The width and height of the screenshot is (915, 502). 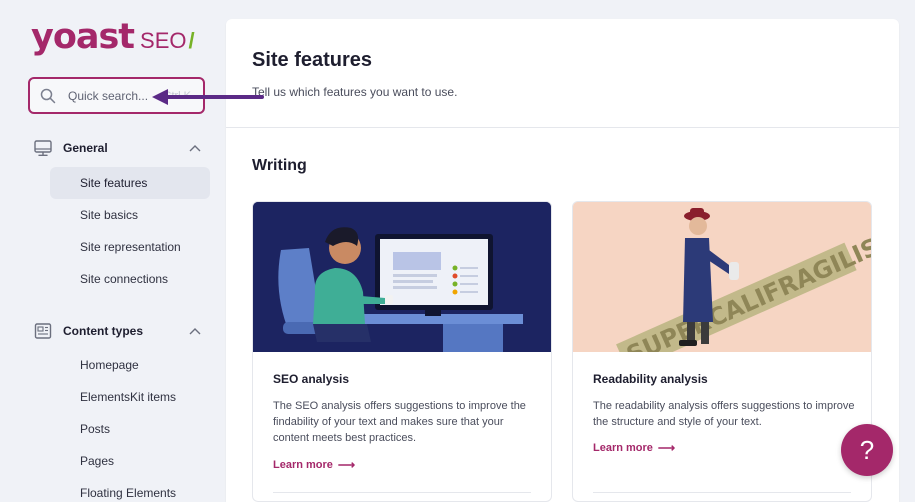 I want to click on help-button: ?, so click(x=867, y=450).